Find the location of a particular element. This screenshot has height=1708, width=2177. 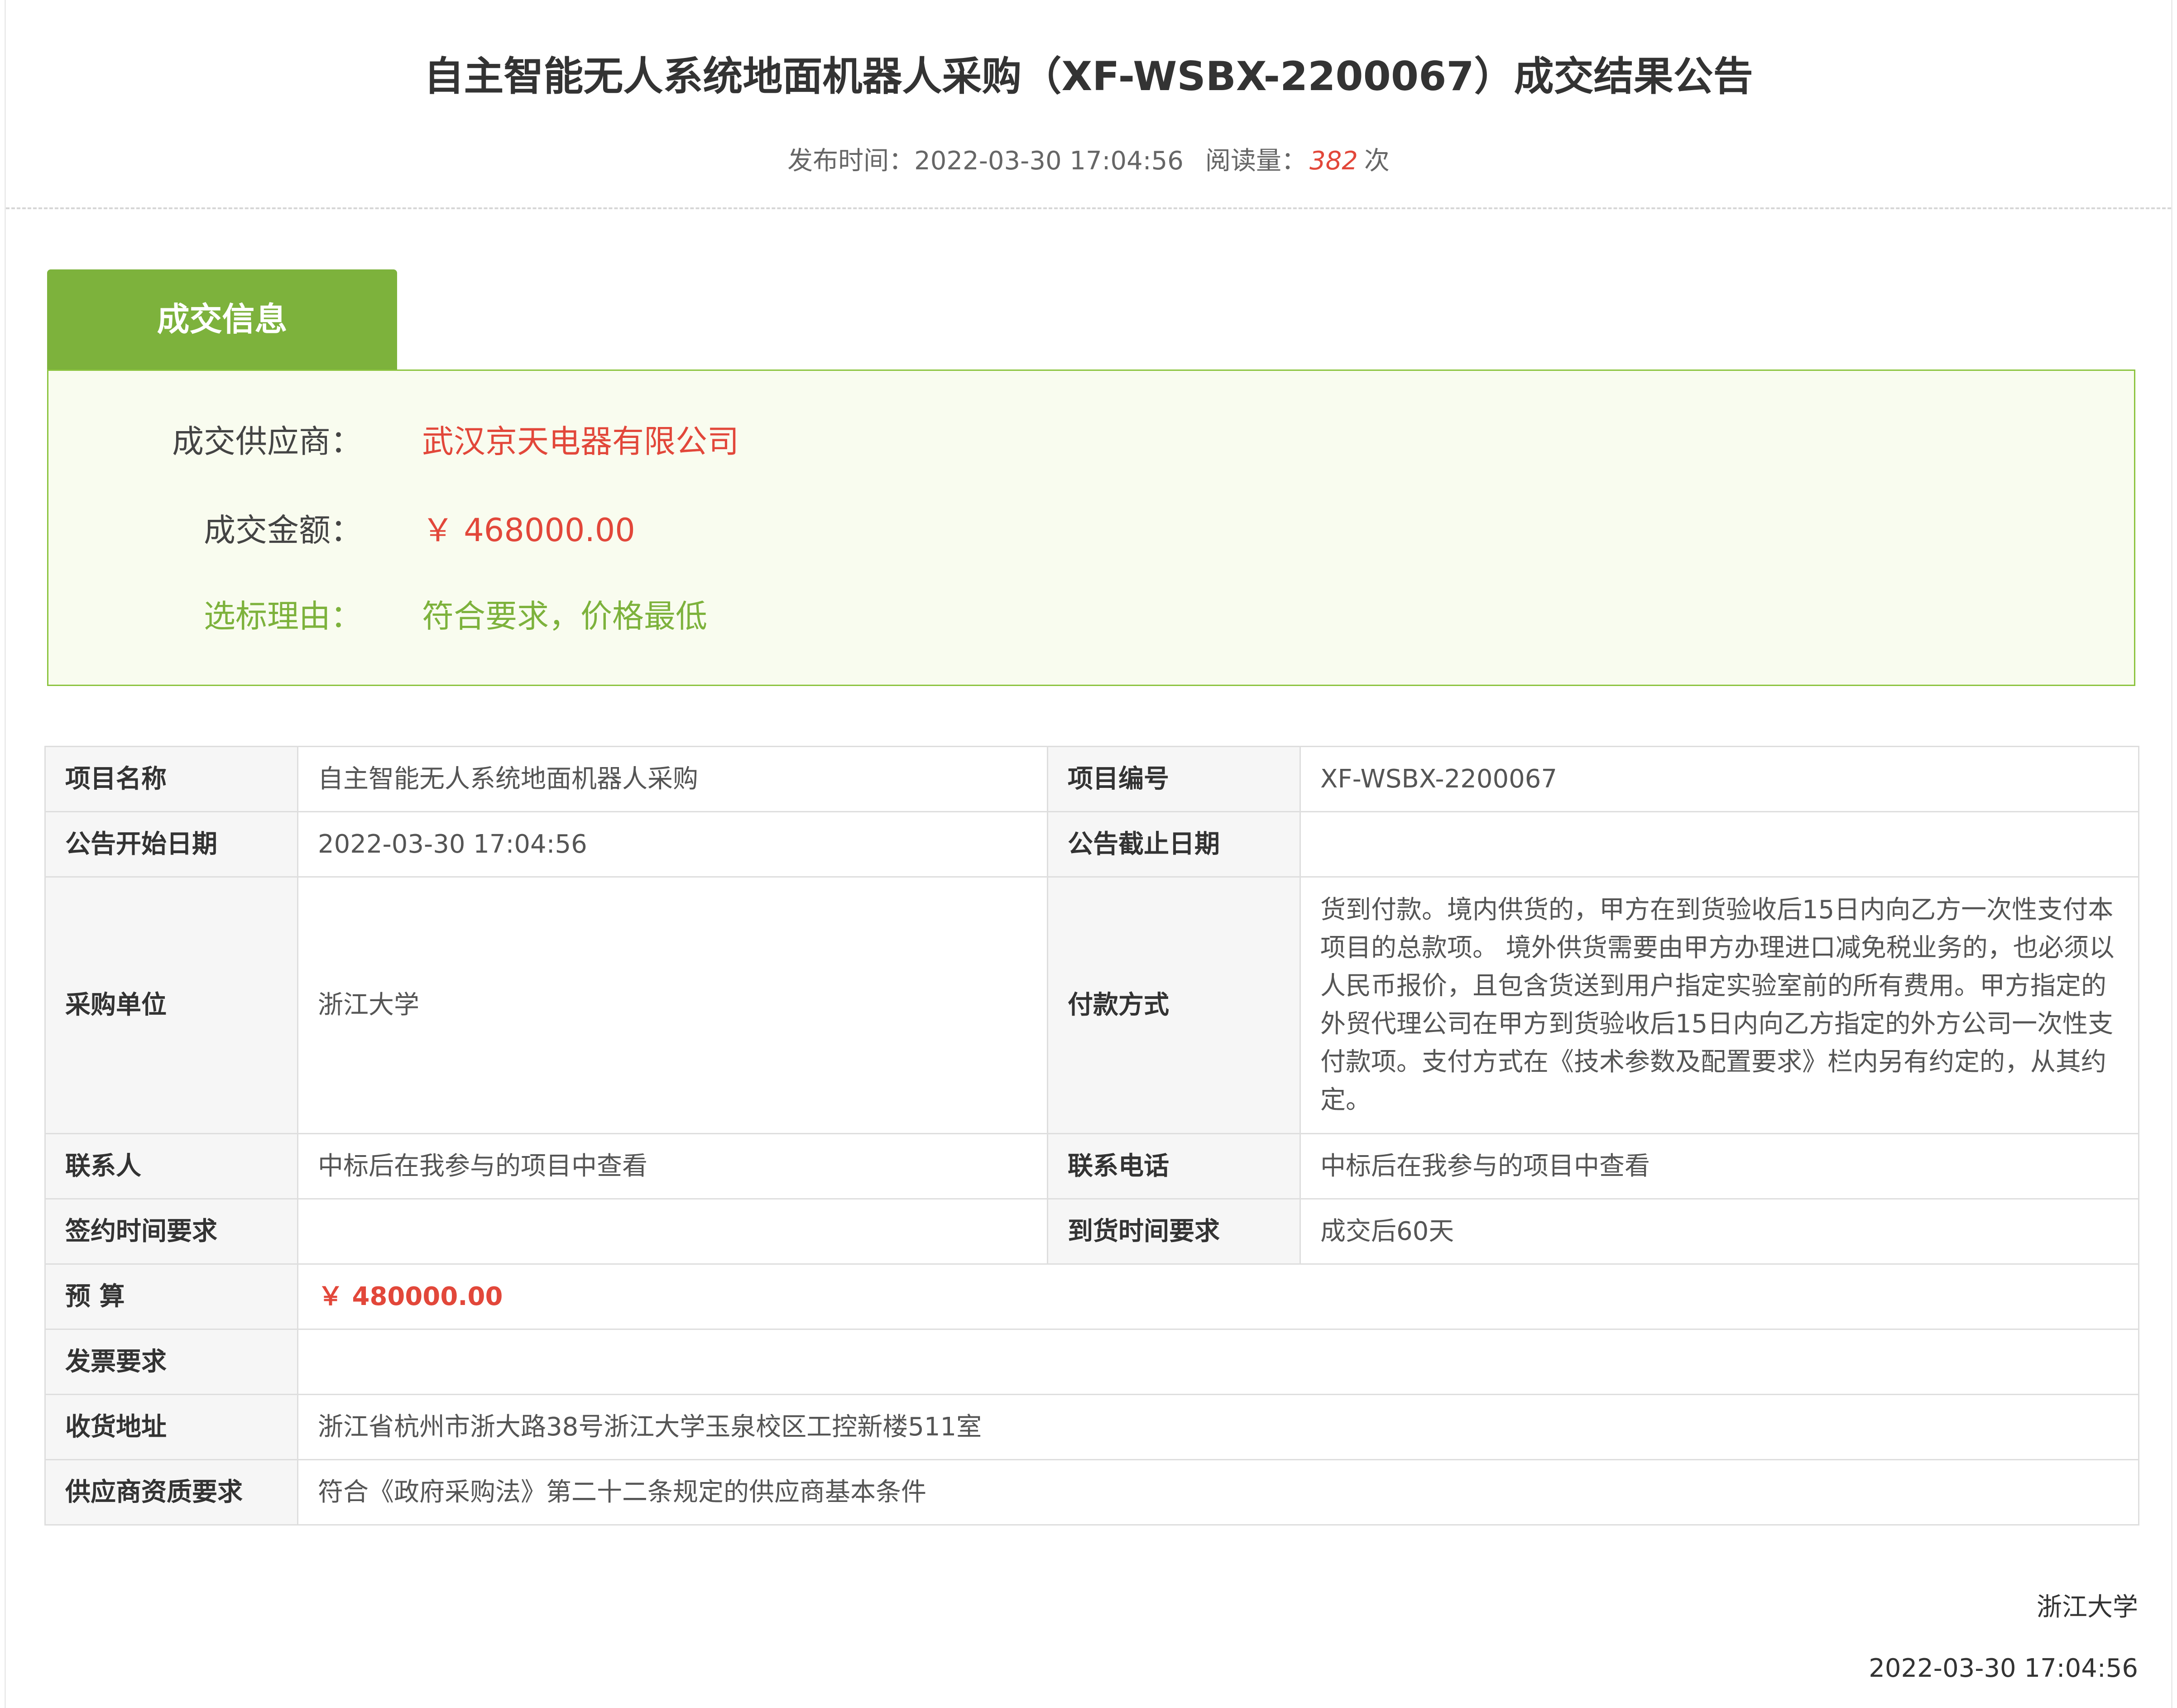

reason-label: 选标理由： is located at coordinates (283, 616).